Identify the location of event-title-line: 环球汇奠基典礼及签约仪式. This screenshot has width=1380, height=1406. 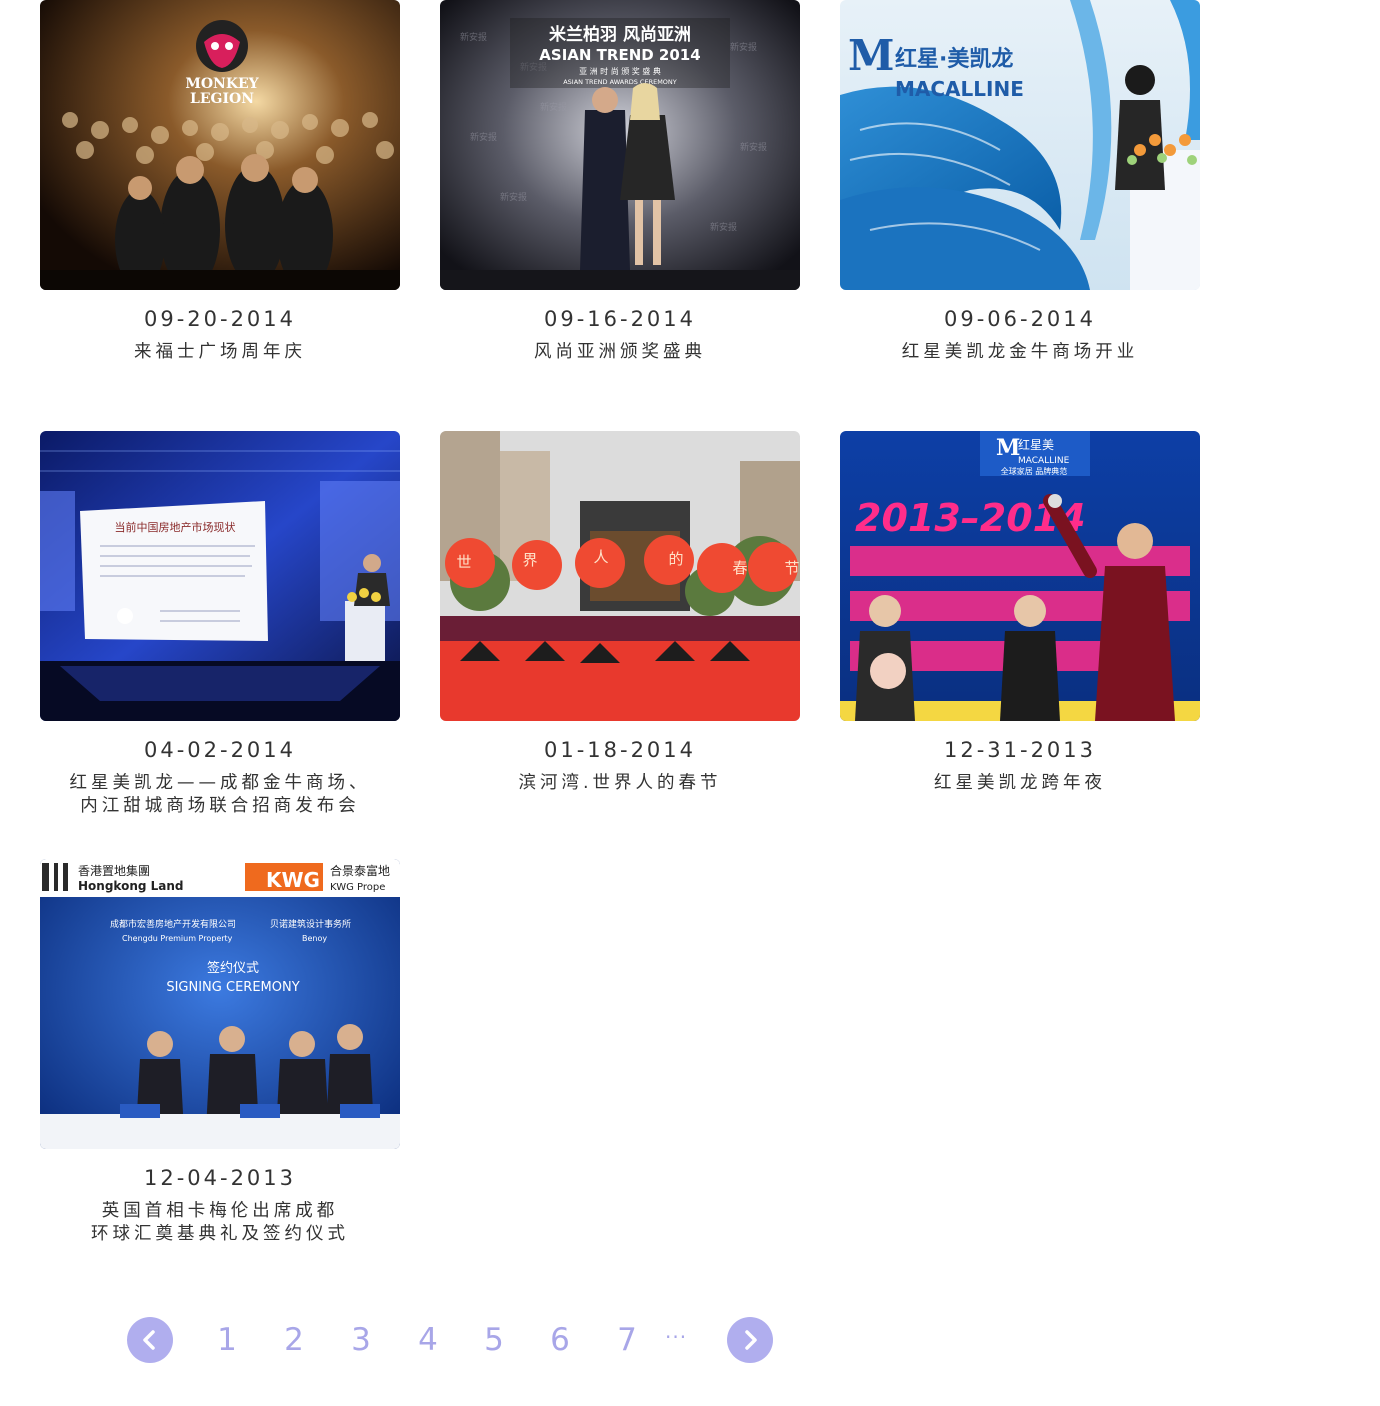
(220, 1234).